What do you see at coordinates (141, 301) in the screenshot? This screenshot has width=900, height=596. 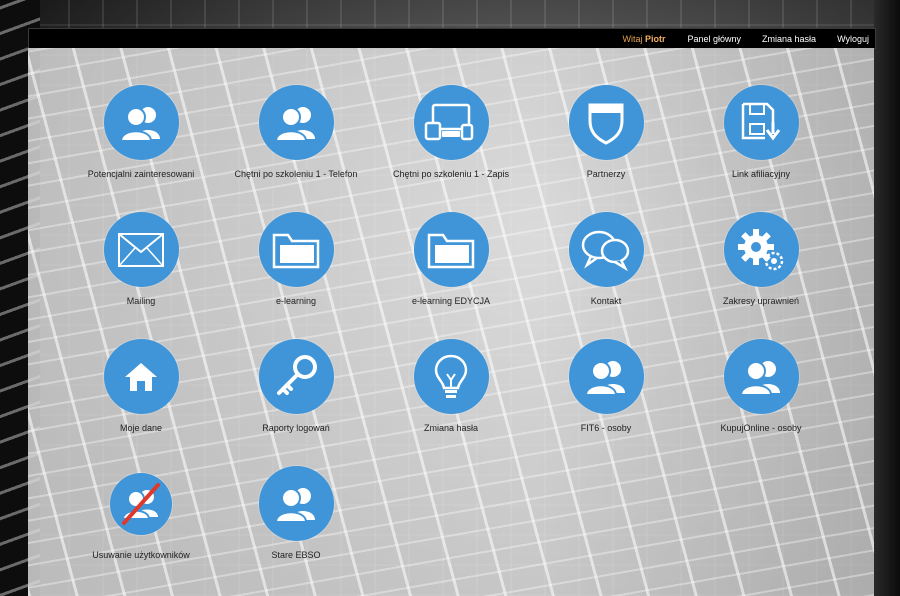 I see `tile-label: Mailing` at bounding box center [141, 301].